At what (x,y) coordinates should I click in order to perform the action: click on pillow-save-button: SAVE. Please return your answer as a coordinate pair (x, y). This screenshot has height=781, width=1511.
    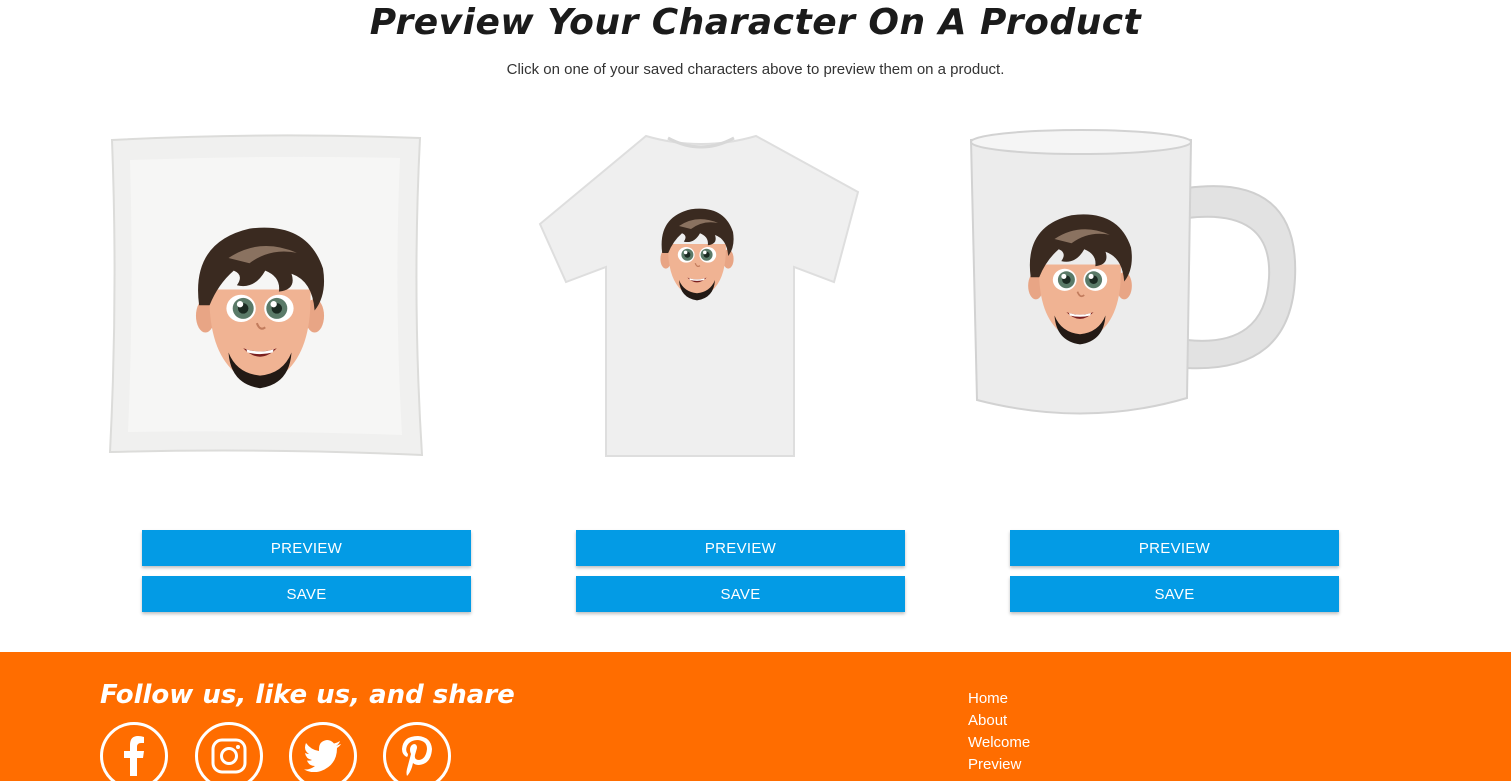
    Looking at the image, I should click on (306, 594).